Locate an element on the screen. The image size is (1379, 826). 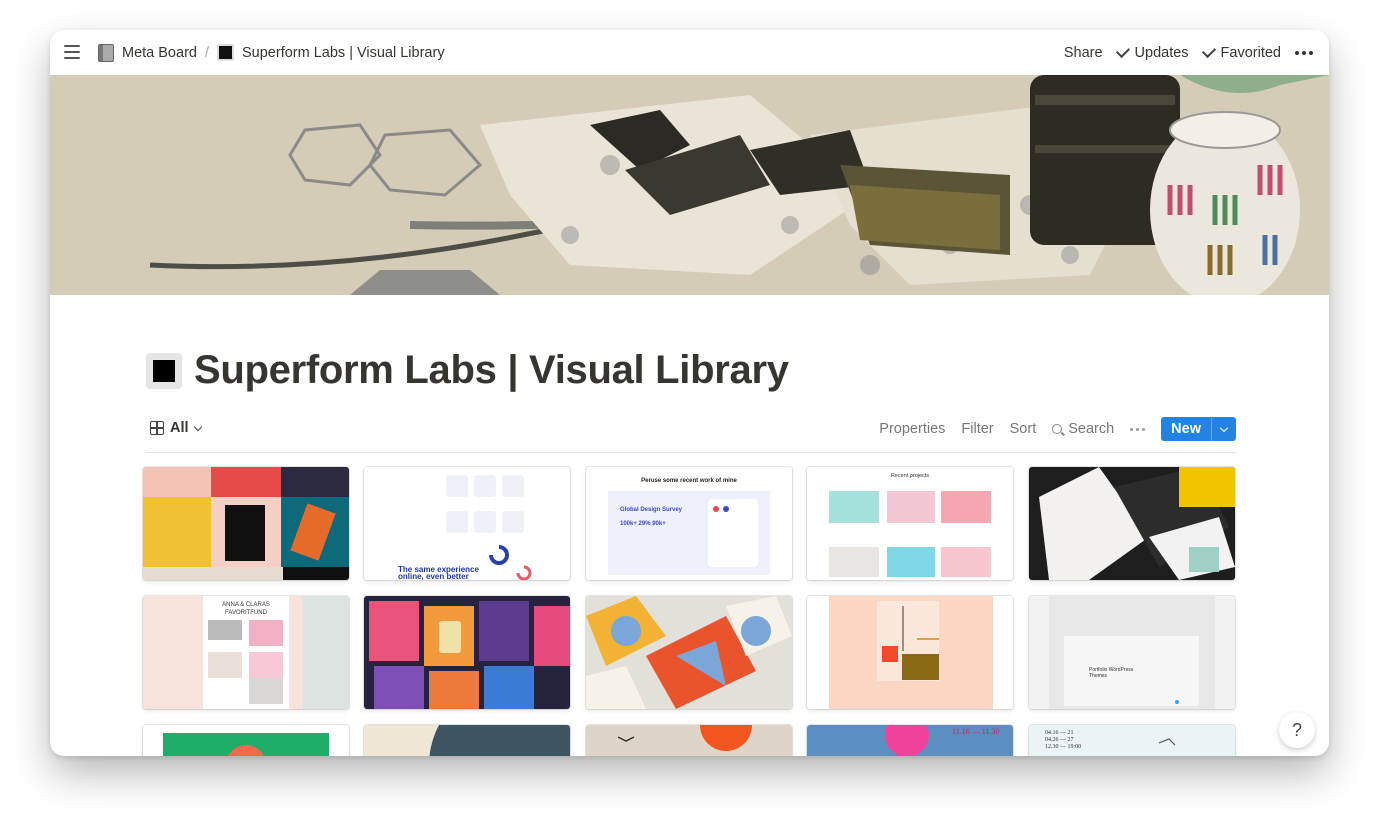
card-thumbnail: Portfolio WordPress Themes is located at coordinates (1132, 652).